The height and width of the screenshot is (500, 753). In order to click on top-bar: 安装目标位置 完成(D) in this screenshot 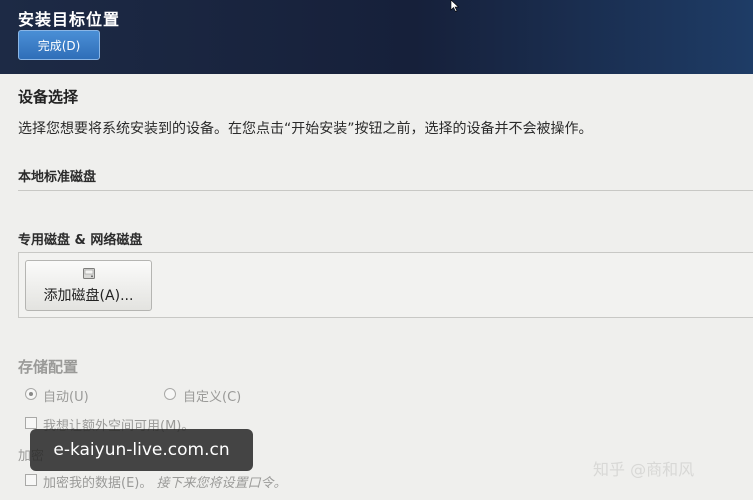, I will do `click(376, 37)`.